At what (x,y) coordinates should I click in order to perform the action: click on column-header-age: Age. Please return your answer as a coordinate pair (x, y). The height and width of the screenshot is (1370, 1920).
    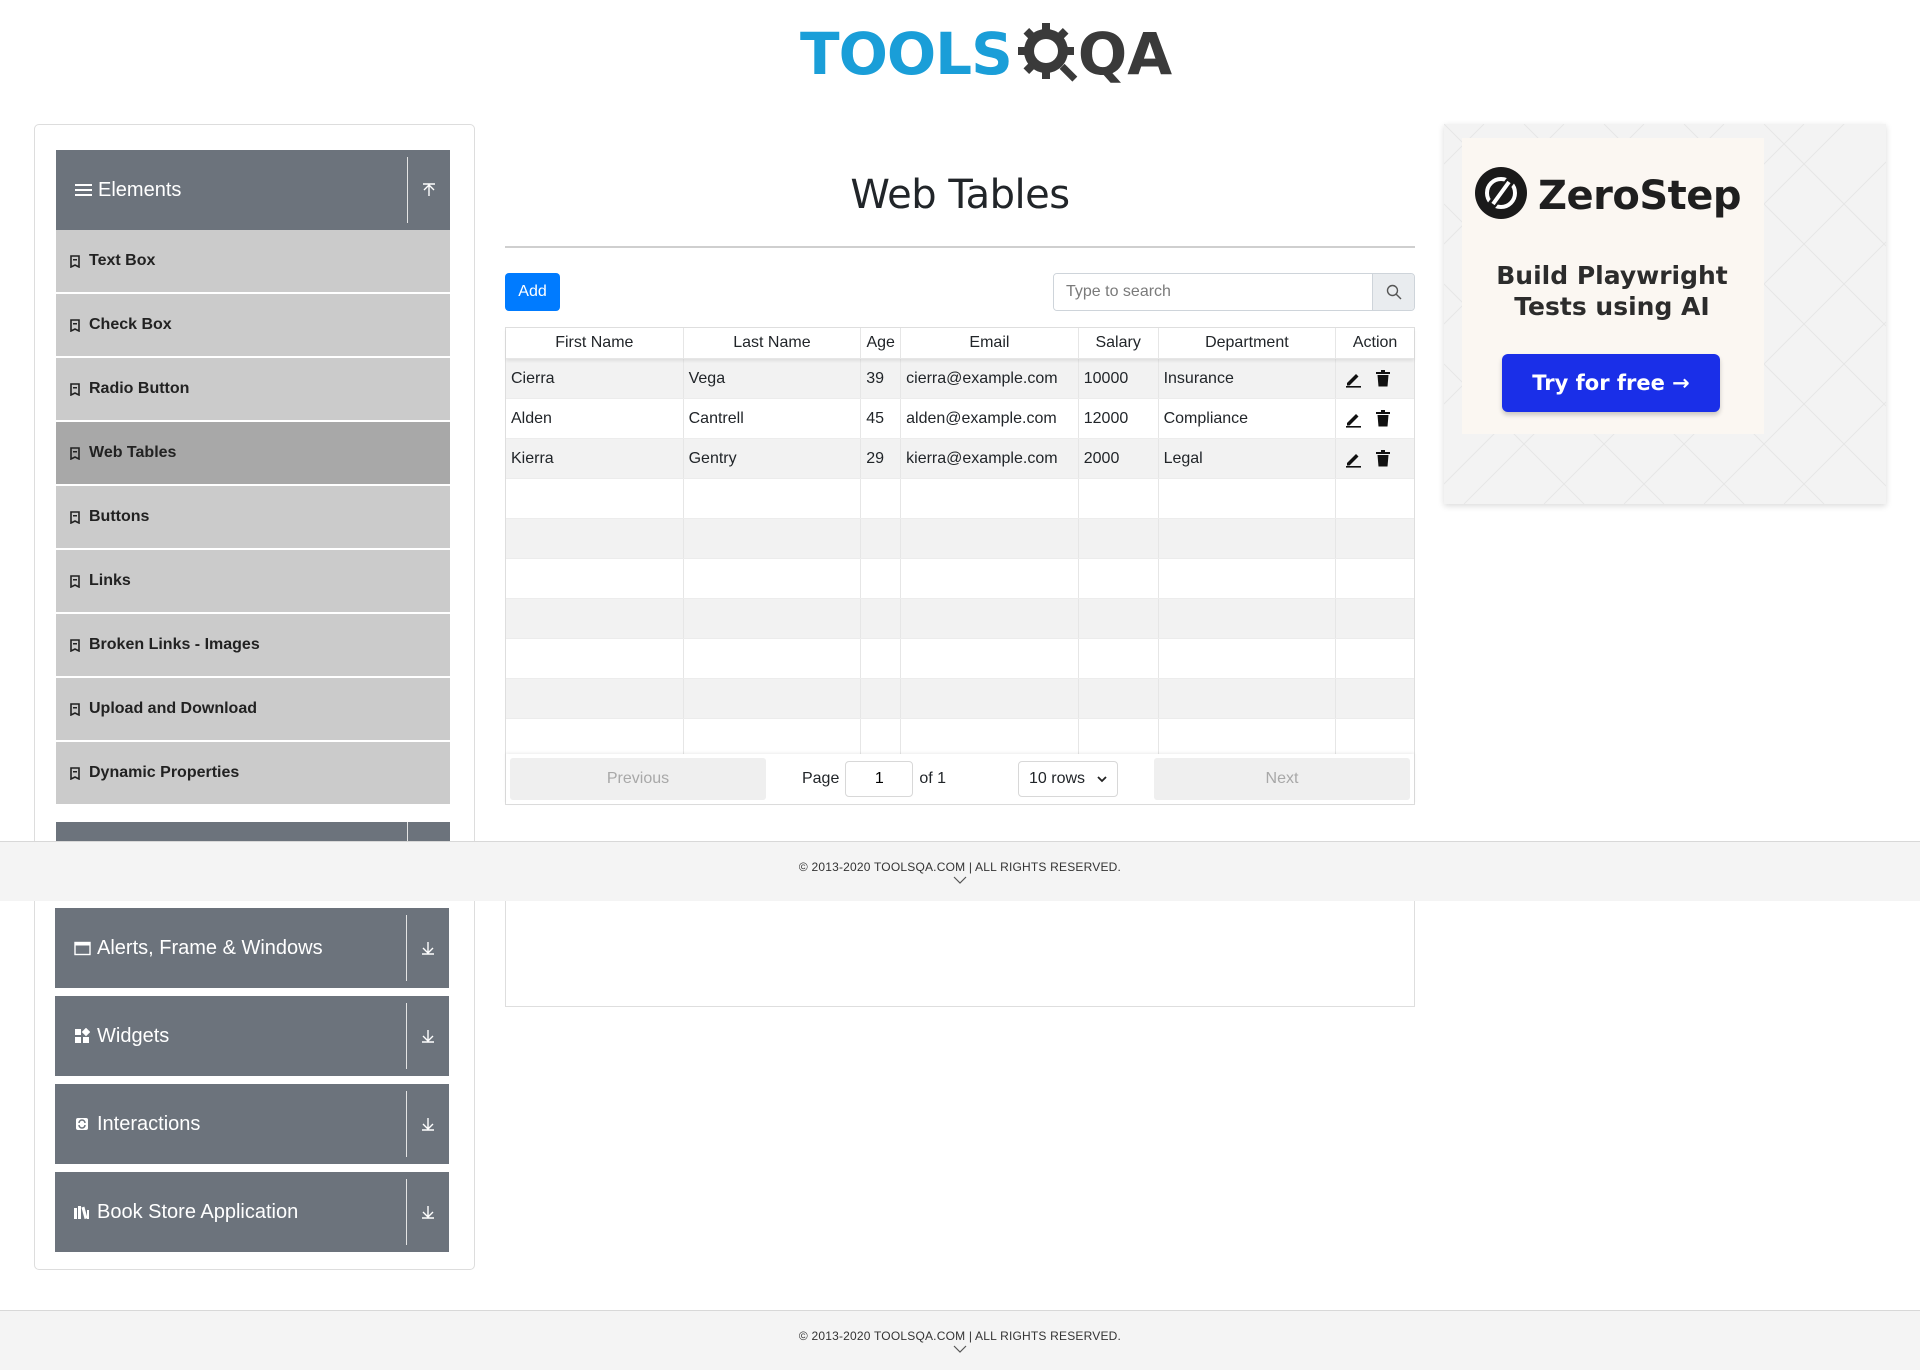
    Looking at the image, I should click on (881, 343).